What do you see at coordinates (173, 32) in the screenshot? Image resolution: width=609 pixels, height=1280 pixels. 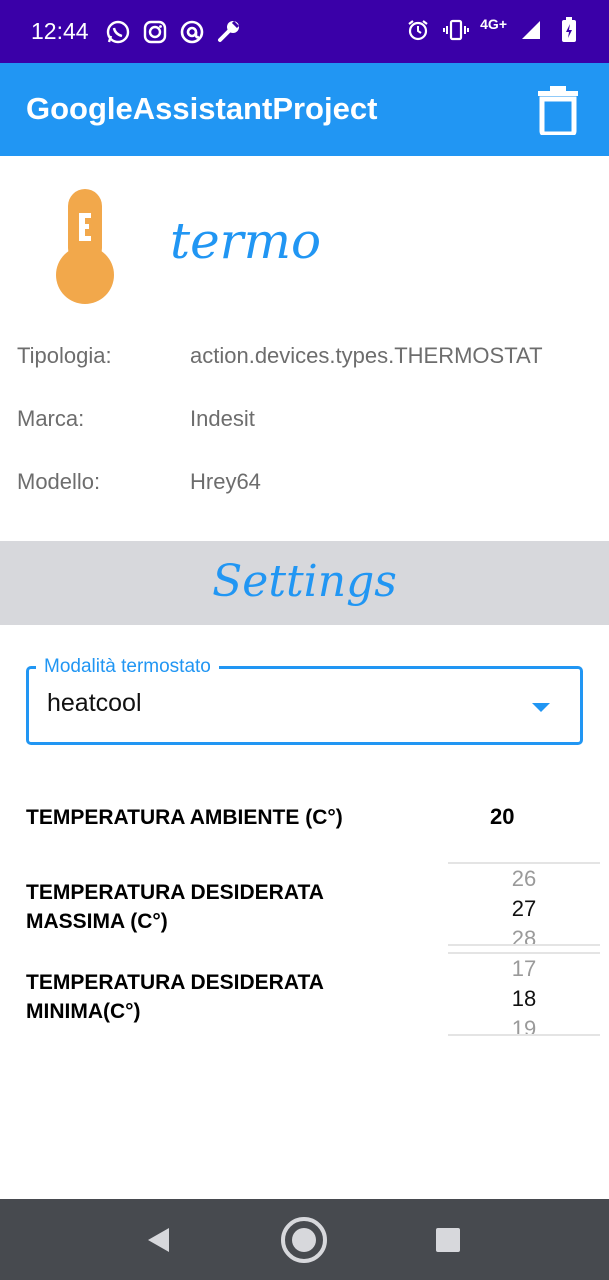 I see `notification-icons` at bounding box center [173, 32].